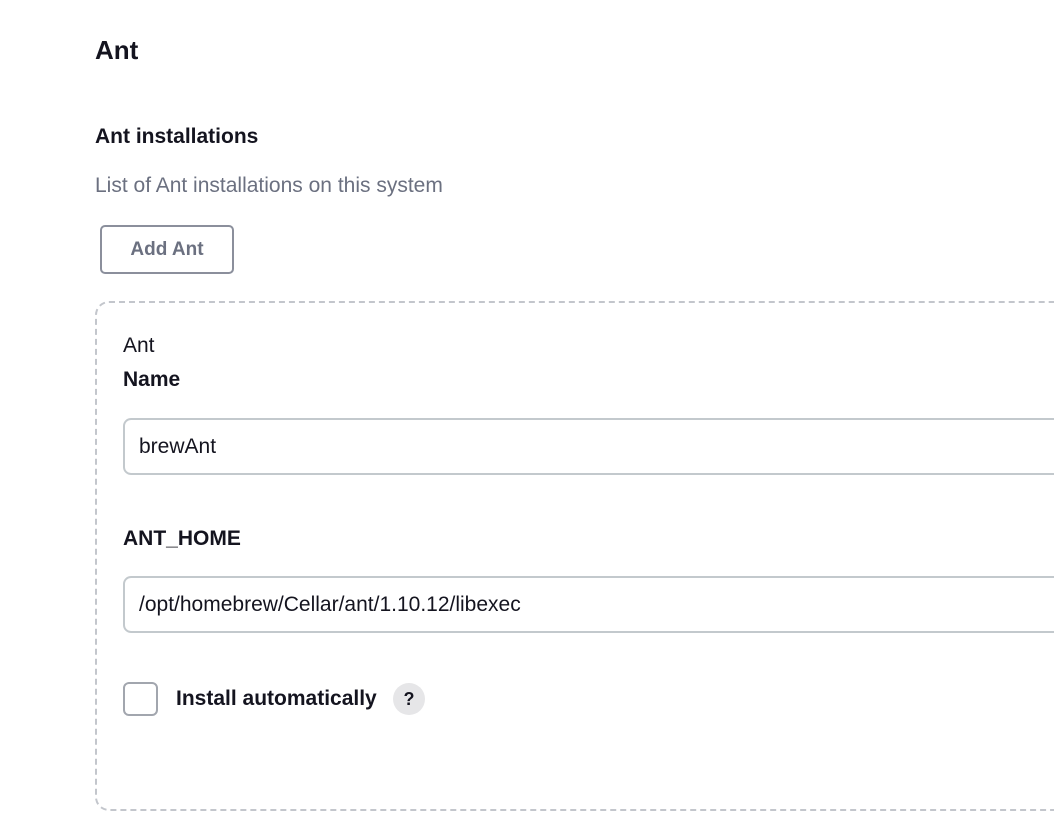 The width and height of the screenshot is (1054, 820). What do you see at coordinates (152, 379) in the screenshot?
I see `name-label: Name` at bounding box center [152, 379].